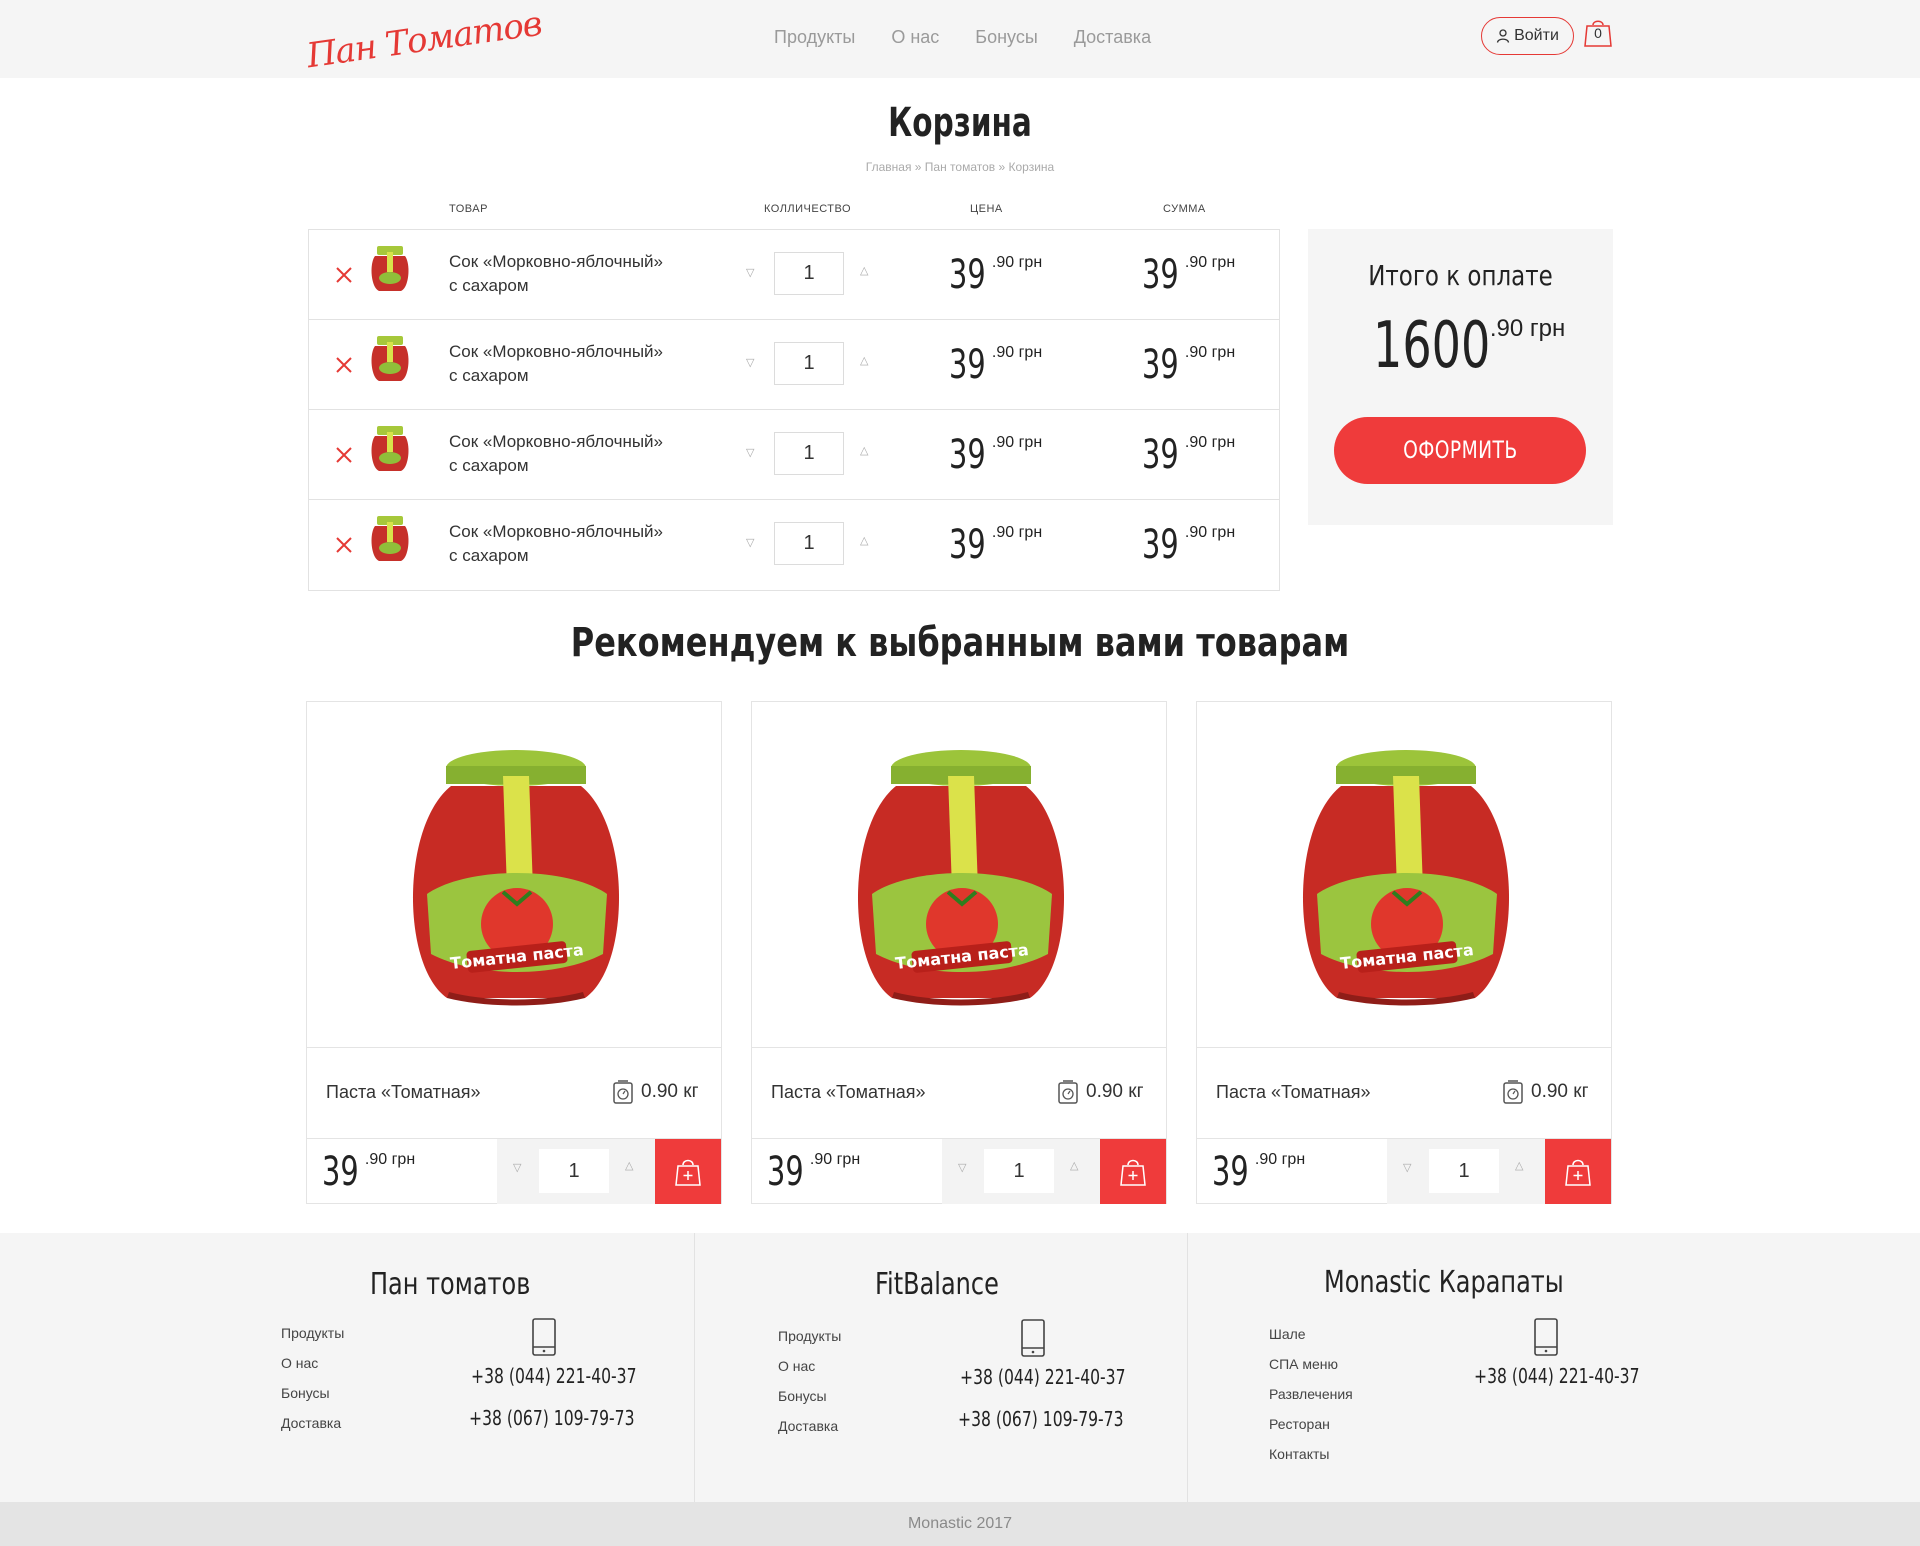  Describe the element at coordinates (390, 538) in the screenshot. I see `product-thumbnail` at that location.